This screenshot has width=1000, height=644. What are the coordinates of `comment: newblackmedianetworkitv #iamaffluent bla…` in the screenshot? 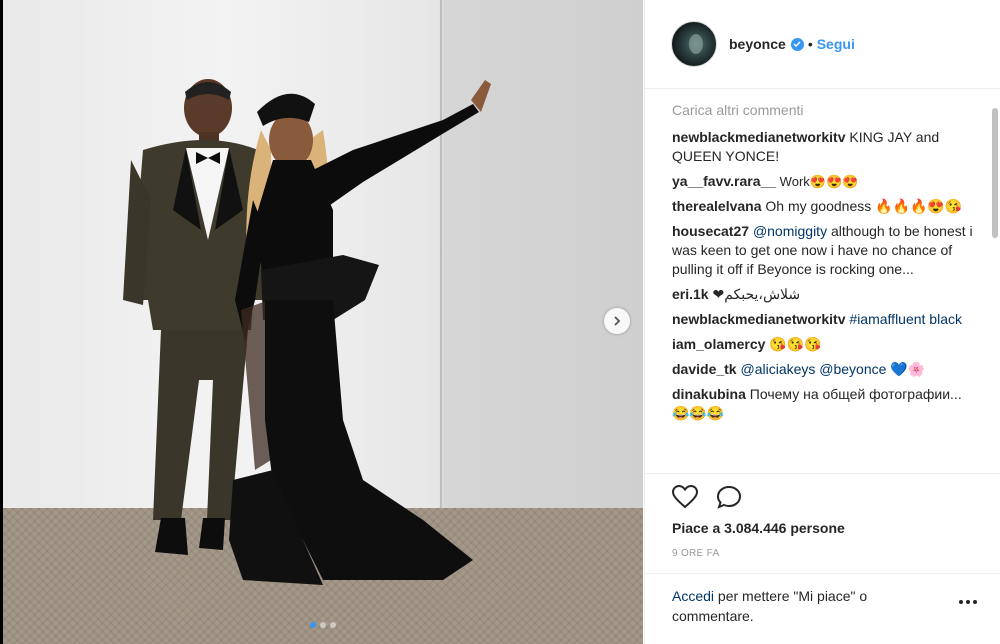 It's located at (825, 319).